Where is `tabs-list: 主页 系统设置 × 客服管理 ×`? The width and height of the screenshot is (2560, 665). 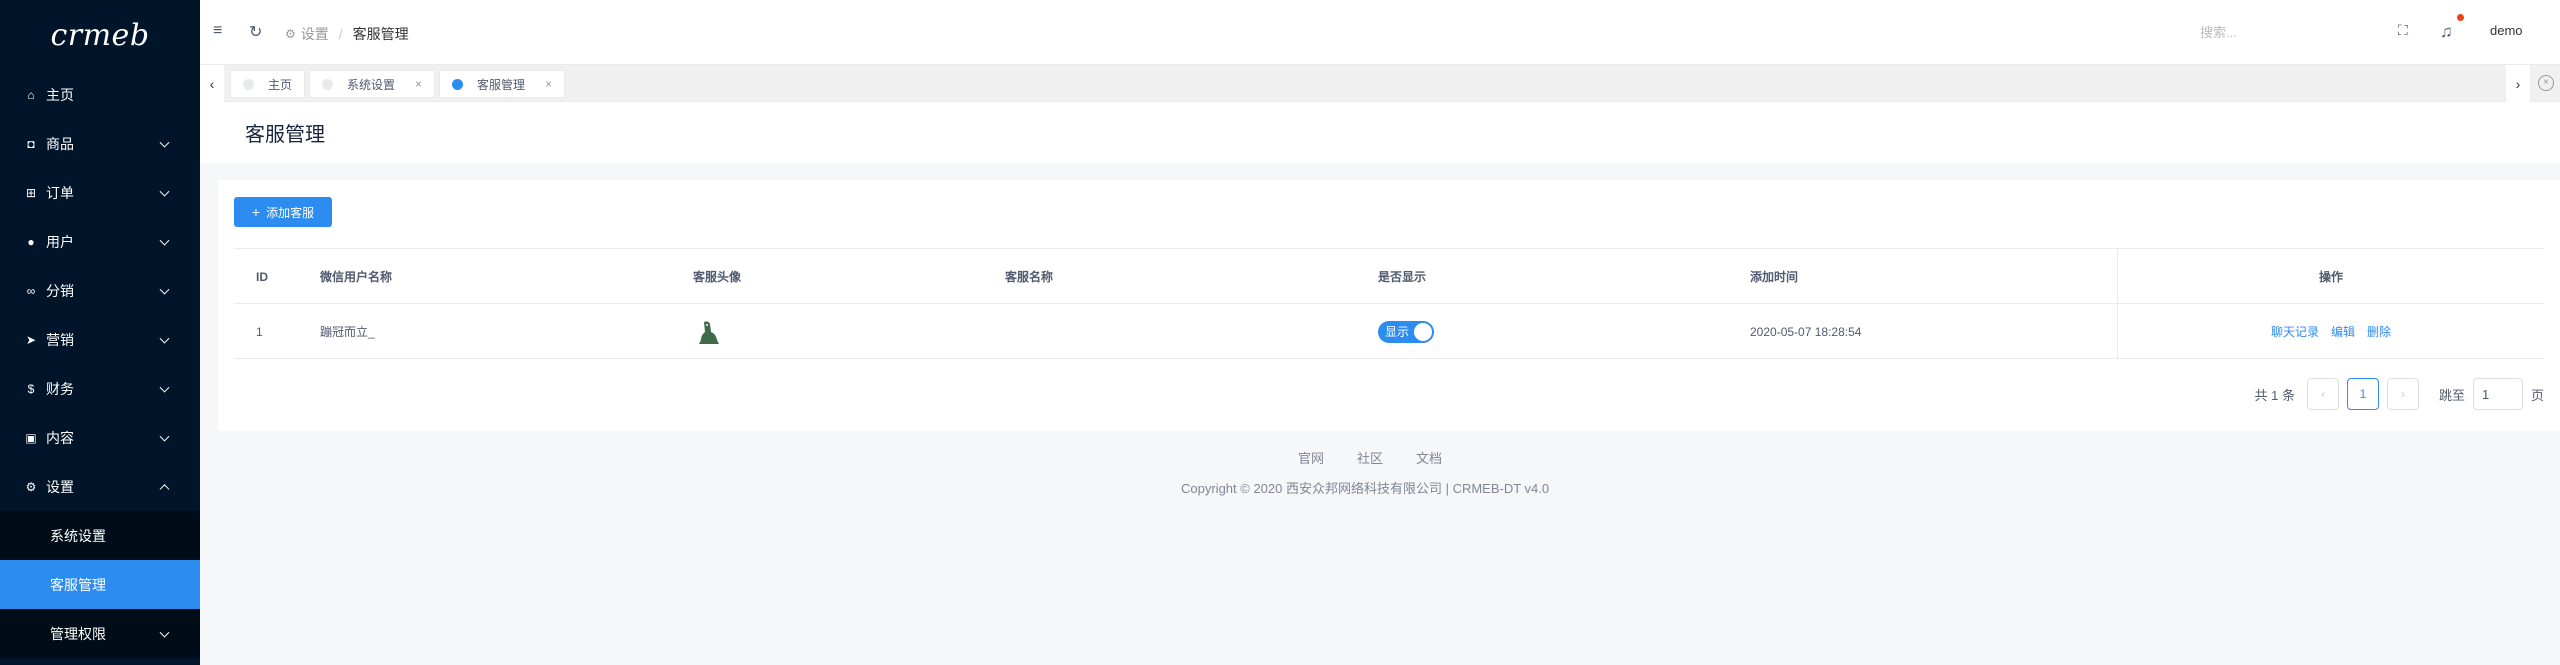
tabs-list: 主页 系统设置 × 客服管理 × is located at coordinates (399, 84).